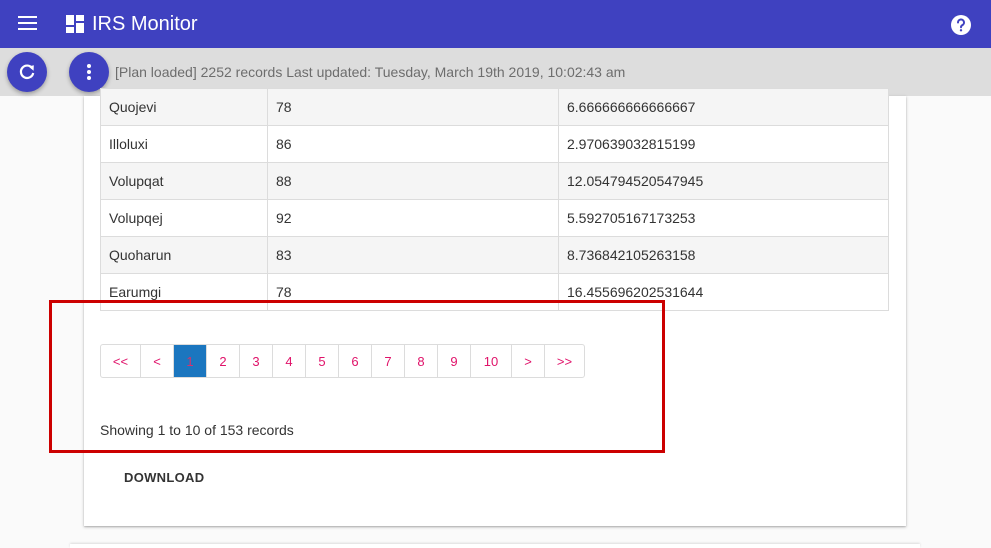 The height and width of the screenshot is (548, 991). I want to click on page-6-button: 6, so click(355, 361).